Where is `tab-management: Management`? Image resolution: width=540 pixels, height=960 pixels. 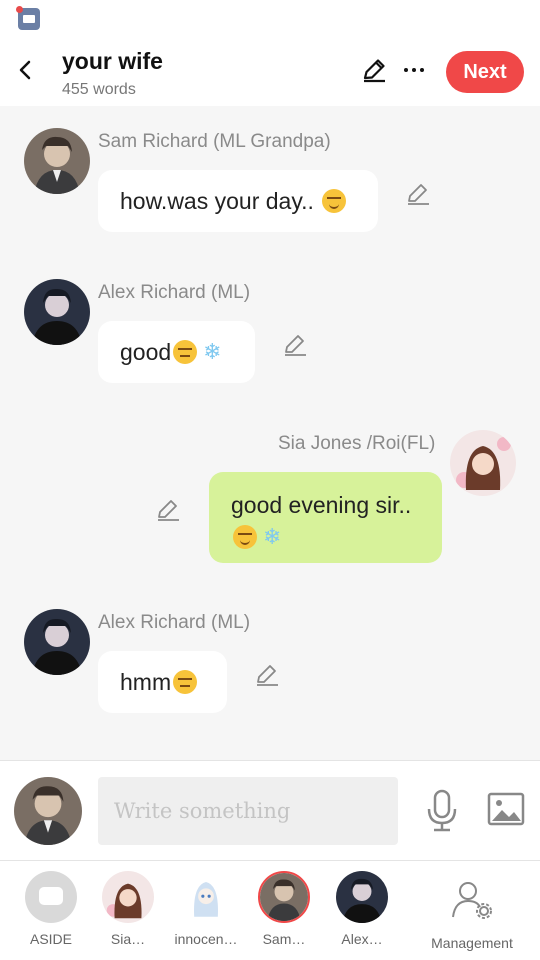 tab-management: Management is located at coordinates (472, 911).